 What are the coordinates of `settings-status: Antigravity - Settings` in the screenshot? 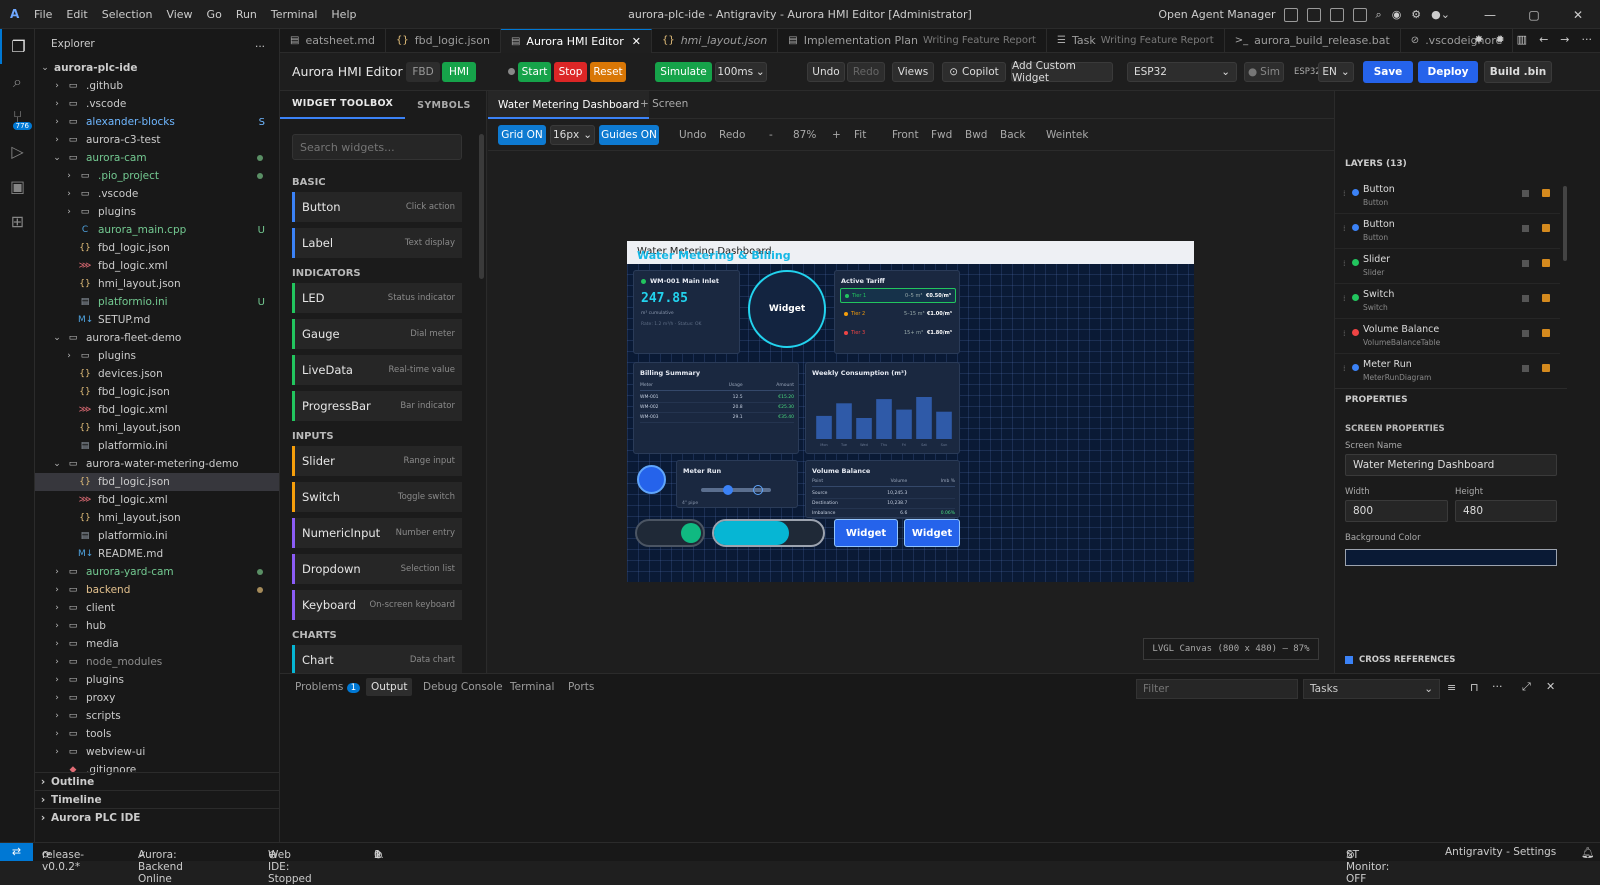 It's located at (1500, 852).